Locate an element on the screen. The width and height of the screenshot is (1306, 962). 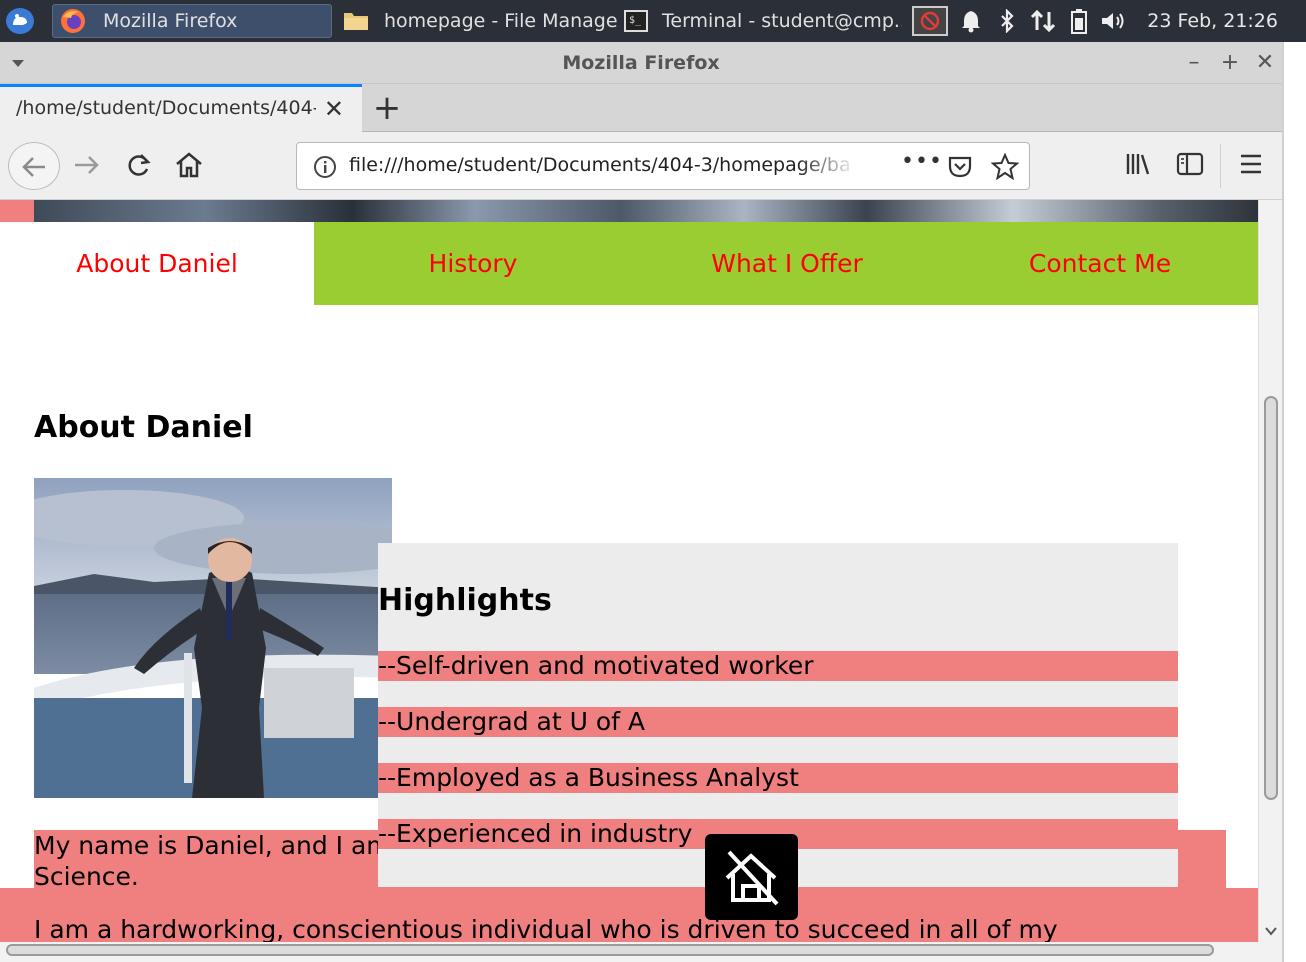
site-nav-contact-me: Contact Me is located at coordinates (1100, 263).